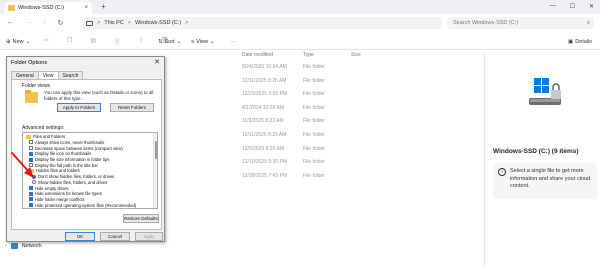 This screenshot has height=267, width=600. Describe the element at coordinates (157, 62) in the screenshot. I see `dialog-close-button: ✕` at that location.